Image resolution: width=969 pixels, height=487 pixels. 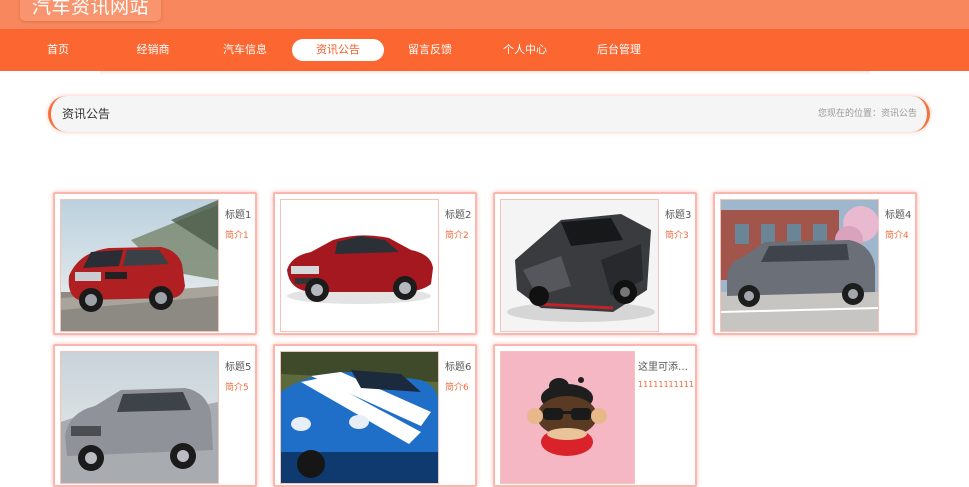 I want to click on grey-minivan-image, so click(x=799, y=265).